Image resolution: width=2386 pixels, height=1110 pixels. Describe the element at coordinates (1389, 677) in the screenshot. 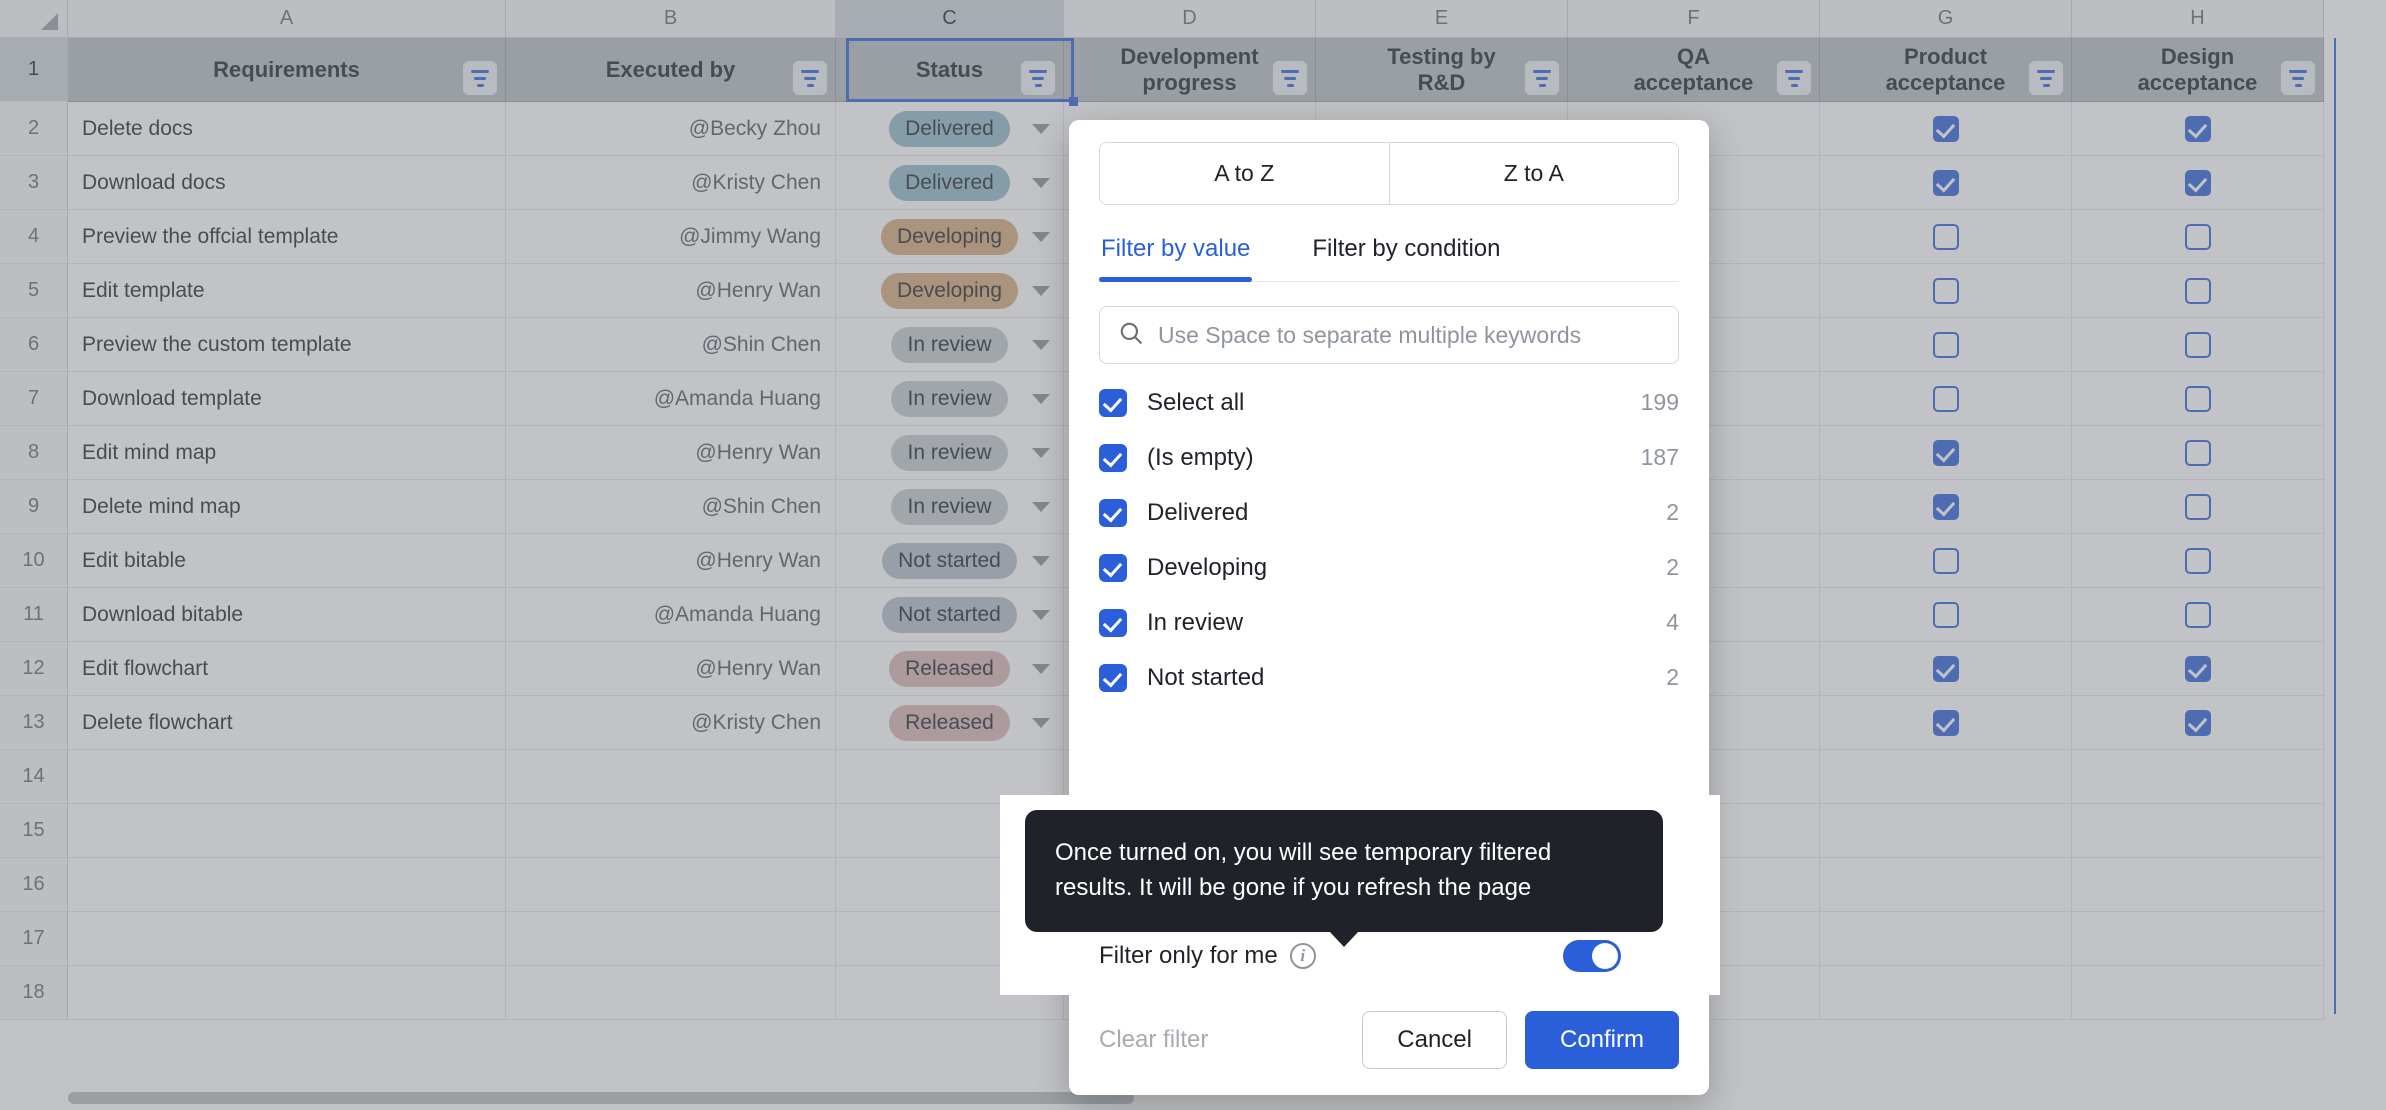

I see `filter-value-row: Not started 2` at that location.